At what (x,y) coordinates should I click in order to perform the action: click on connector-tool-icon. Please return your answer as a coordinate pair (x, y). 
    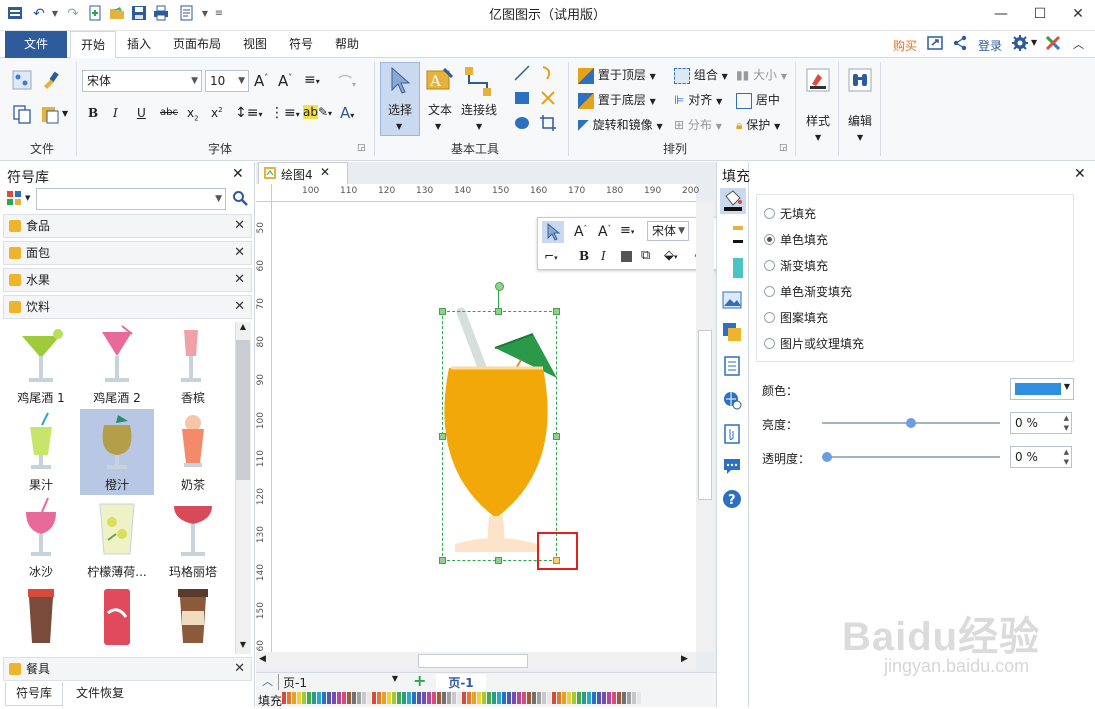
    Looking at the image, I should click on (479, 81).